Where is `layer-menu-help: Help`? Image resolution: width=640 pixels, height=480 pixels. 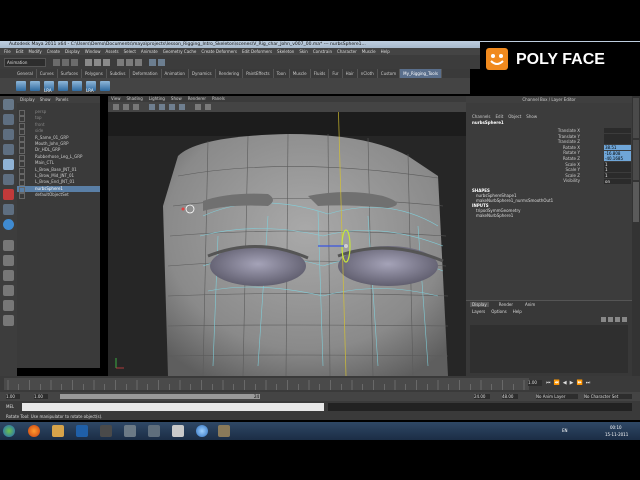
layer-menu-help: Help is located at coordinates (517, 311).